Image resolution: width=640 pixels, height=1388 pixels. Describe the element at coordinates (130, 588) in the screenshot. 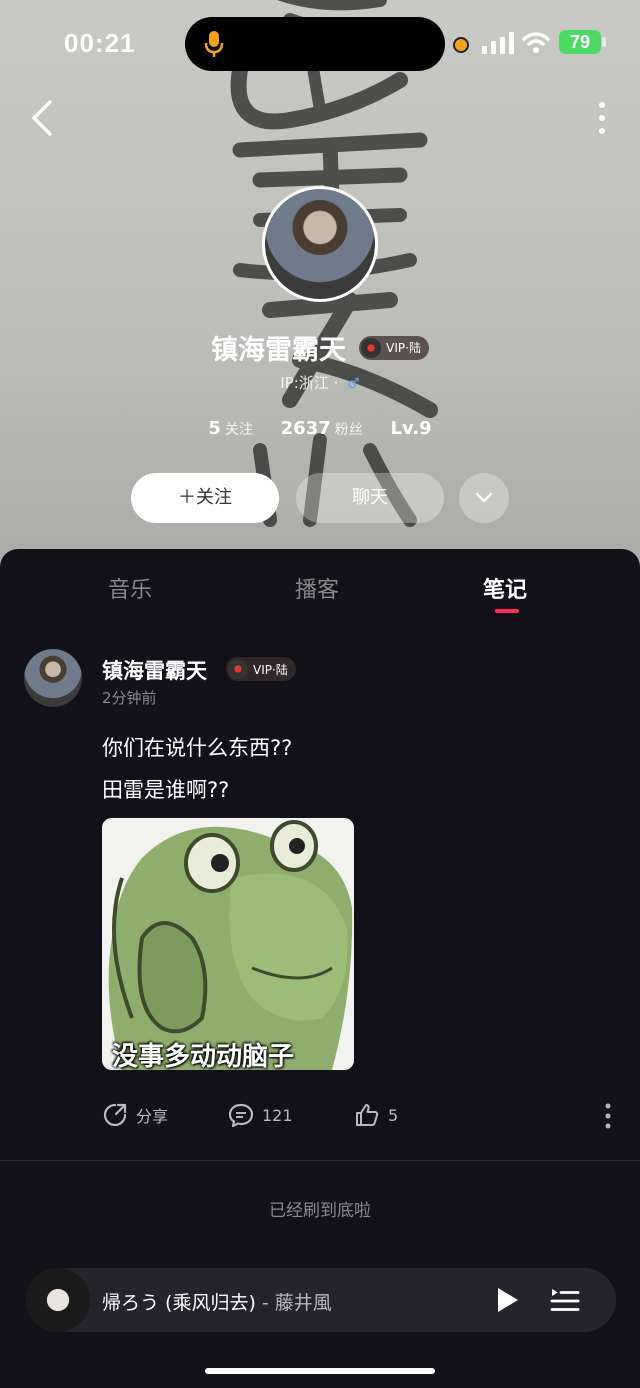

I see `tab-music: 音乐` at that location.